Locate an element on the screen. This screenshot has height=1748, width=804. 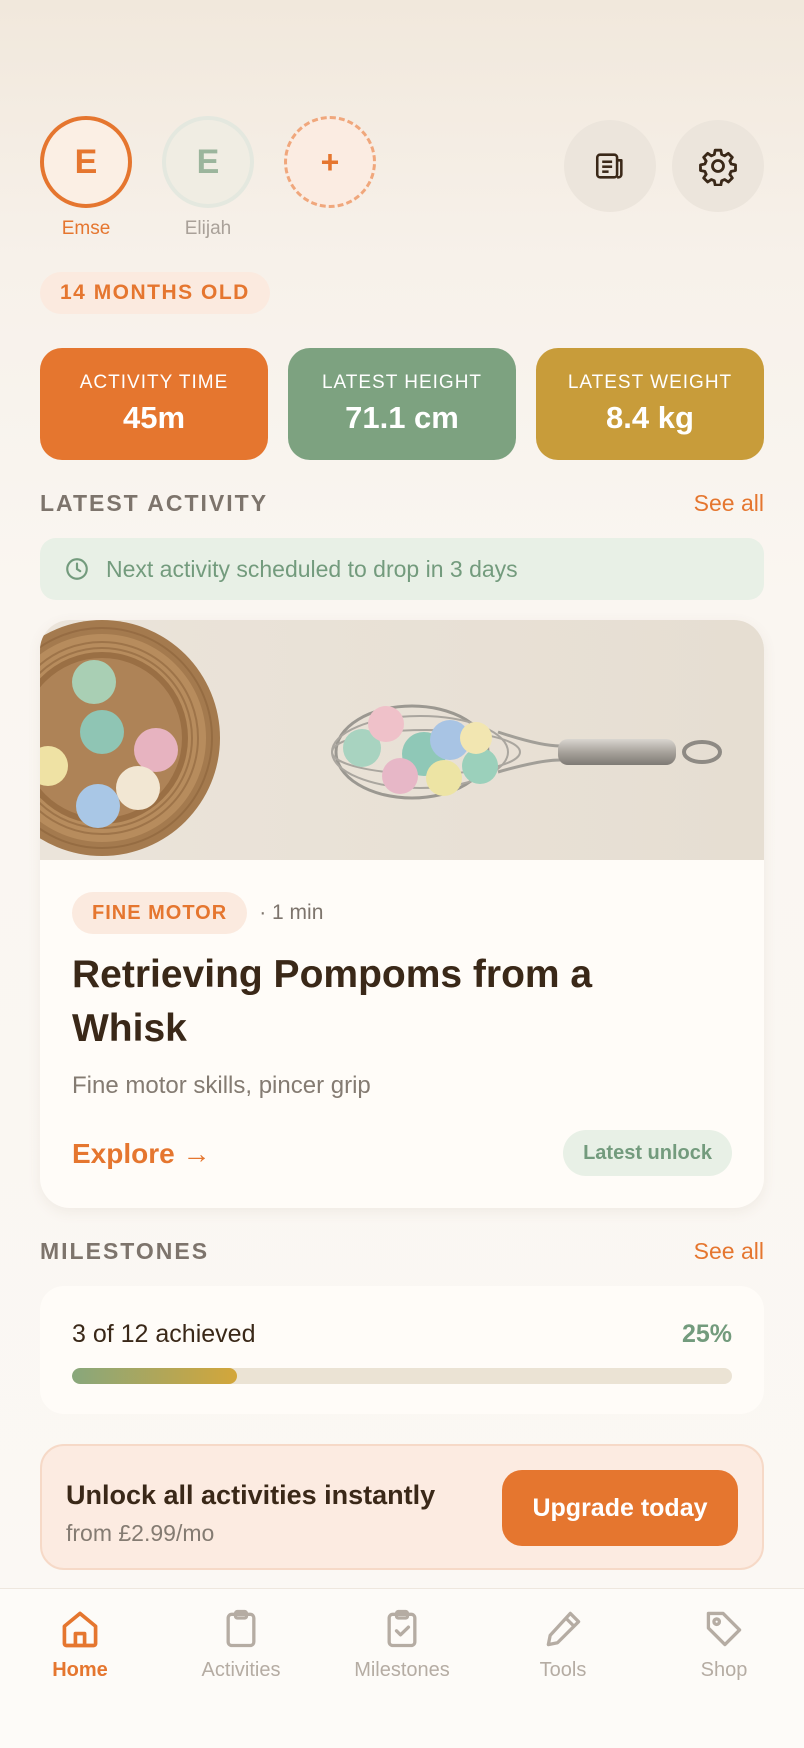
profile-switcher: E Emse E Elijah + is located at coordinates (208, 178).